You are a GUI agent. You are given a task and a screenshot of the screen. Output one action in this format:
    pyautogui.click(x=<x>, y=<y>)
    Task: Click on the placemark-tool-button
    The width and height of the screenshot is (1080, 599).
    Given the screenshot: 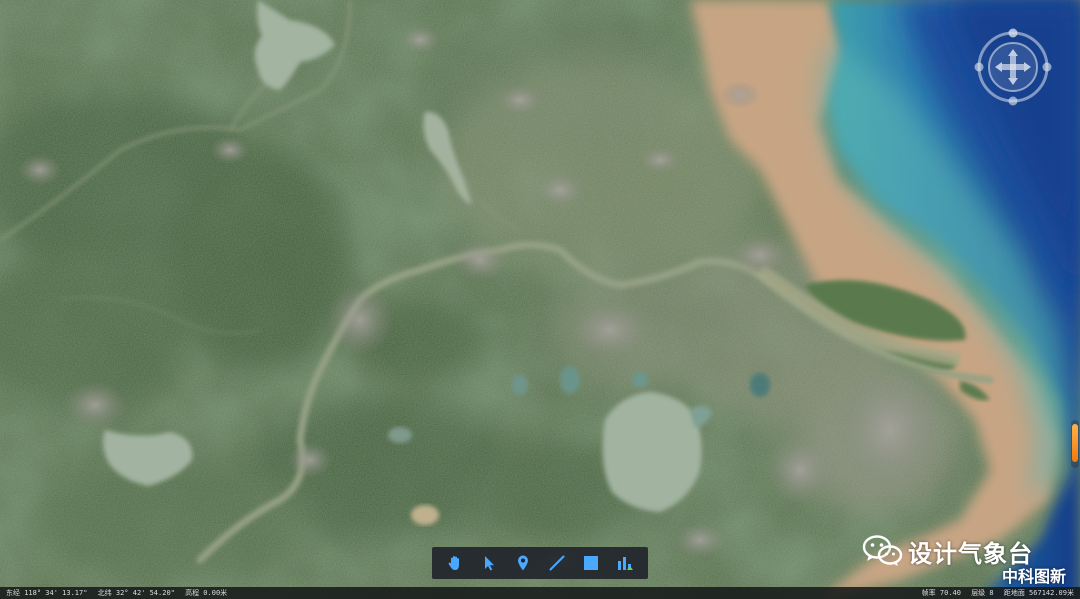 What is the action you would take?
    pyautogui.click(x=523, y=563)
    